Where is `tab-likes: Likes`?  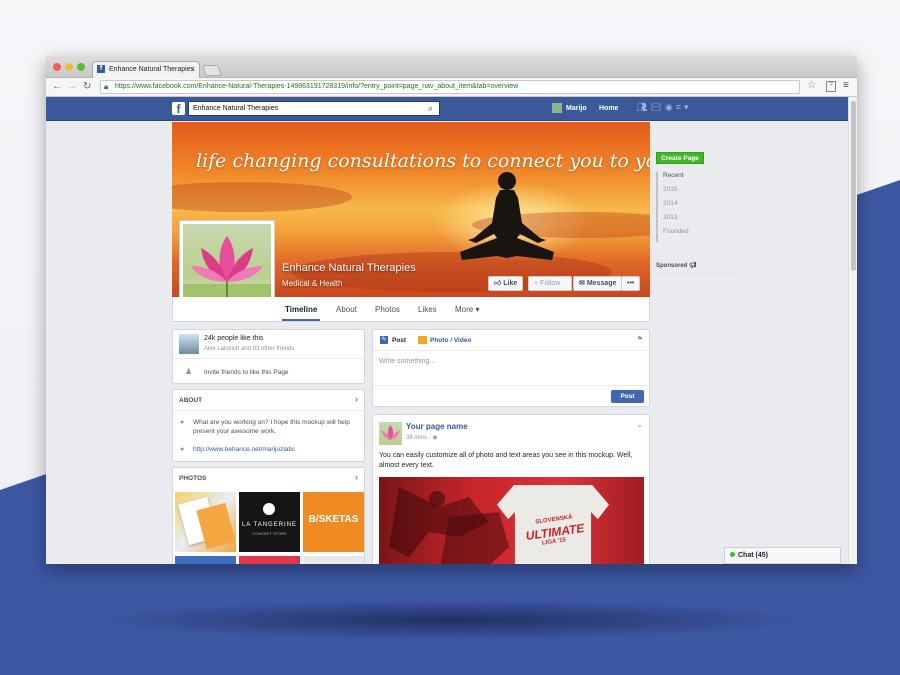 tab-likes: Likes is located at coordinates (427, 309).